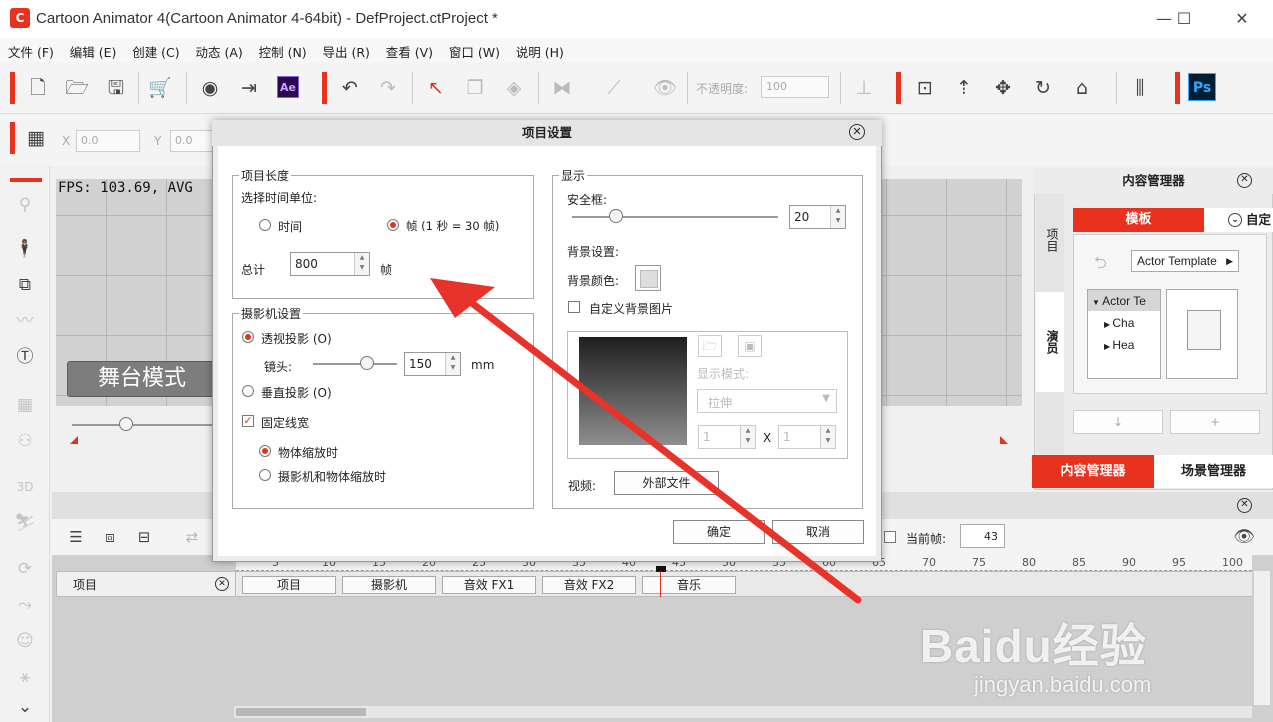 The image size is (1273, 722). I want to click on menu-help: 说明 (H), so click(536, 49).